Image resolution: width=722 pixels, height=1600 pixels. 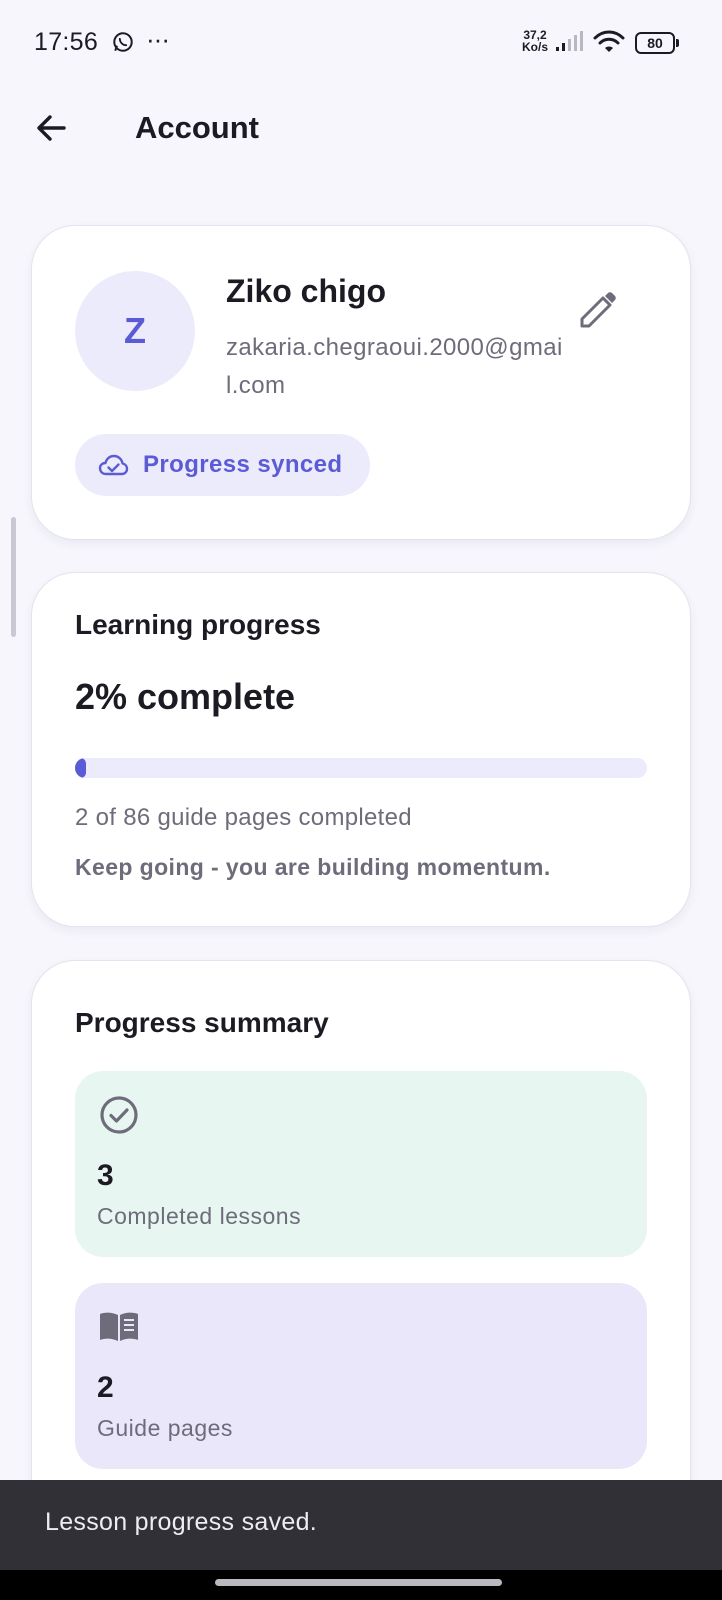 What do you see at coordinates (66, 42) in the screenshot?
I see `status-time: 17:56` at bounding box center [66, 42].